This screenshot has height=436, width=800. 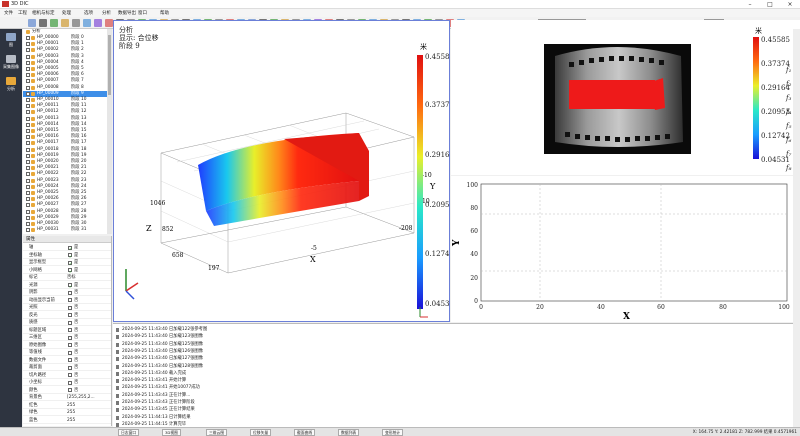 What do you see at coordinates (171, 432) in the screenshot?
I see `bottom-tab-1: 3D视图` at bounding box center [171, 432].